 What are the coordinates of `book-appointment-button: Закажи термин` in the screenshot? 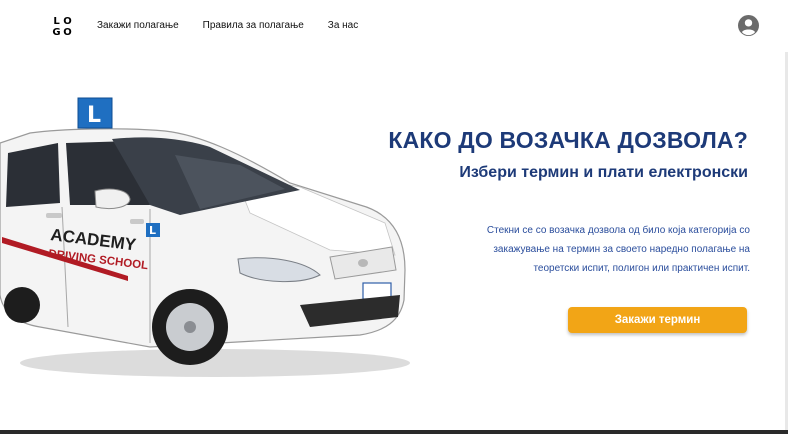 It's located at (657, 320).